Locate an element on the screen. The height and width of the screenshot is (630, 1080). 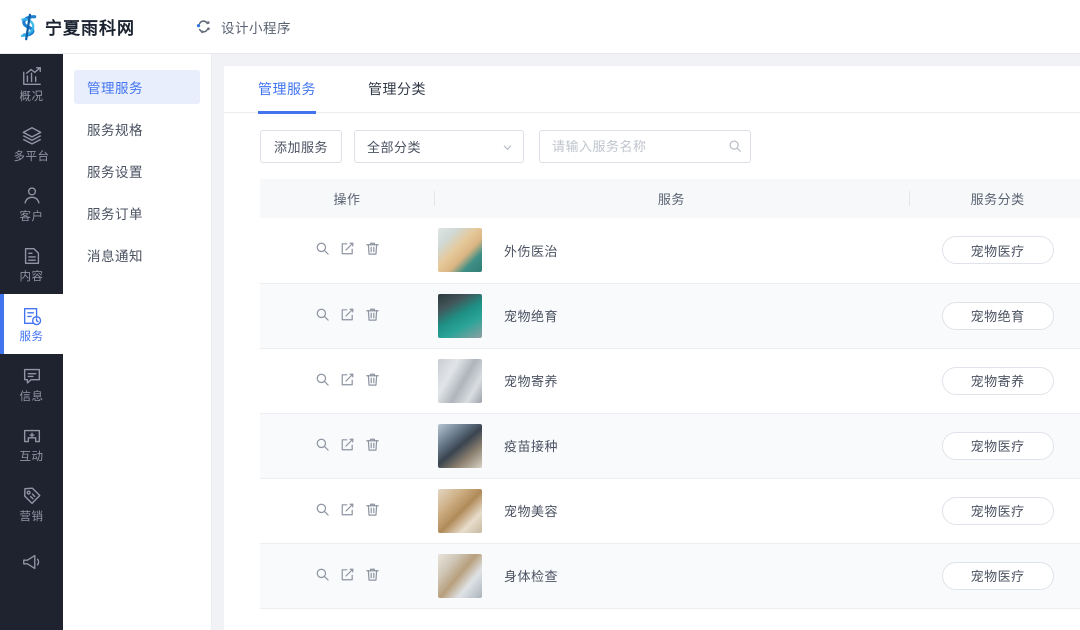
table-row: 宠物美容 宠物医疗 200.000.00 is located at coordinates (670, 511).